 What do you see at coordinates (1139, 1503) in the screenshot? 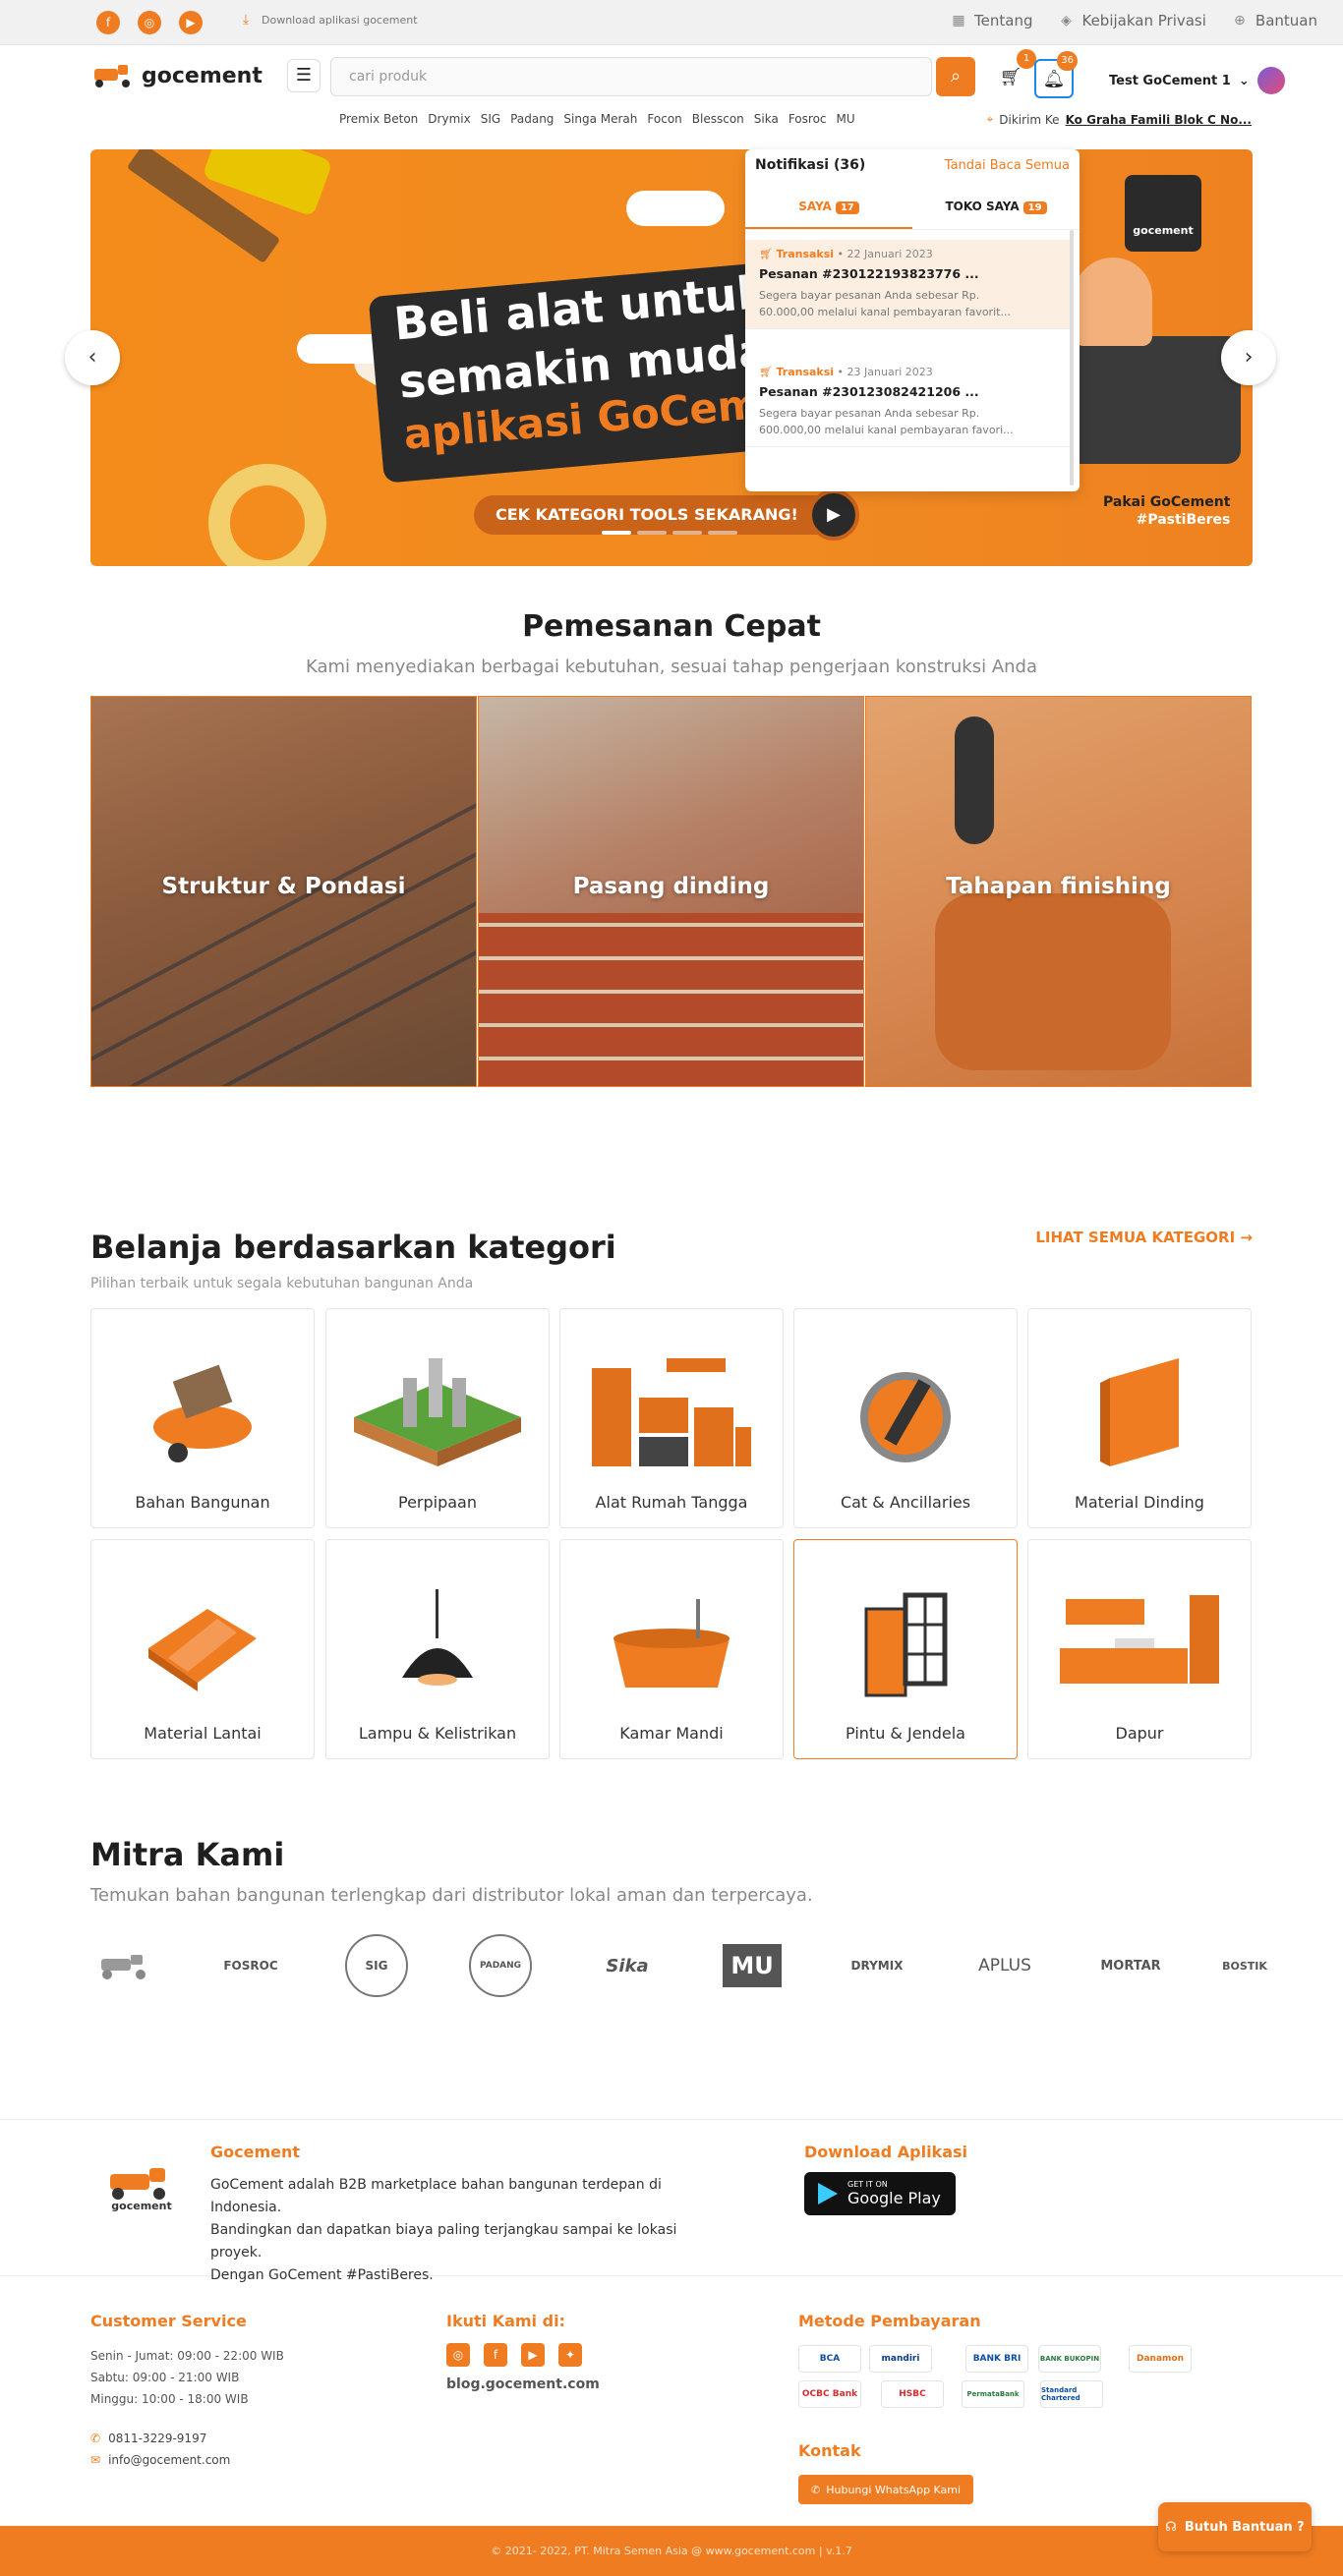
I see `category-name: Material Dinding` at bounding box center [1139, 1503].